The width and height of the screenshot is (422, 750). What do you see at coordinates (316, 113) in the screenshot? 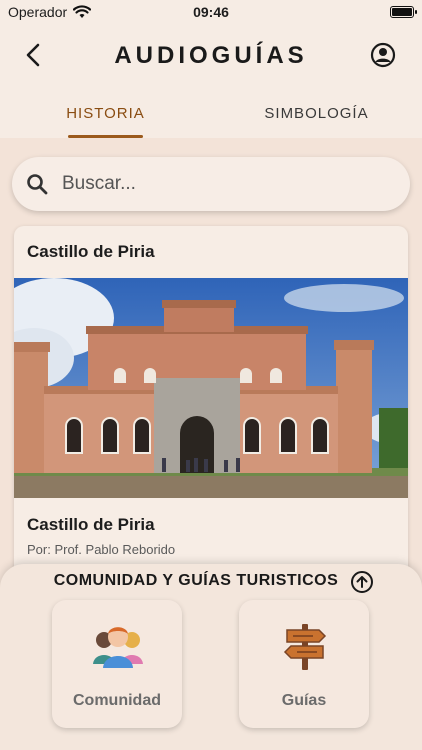
I see `tab-simbologia: SIMBOLOGÍA` at bounding box center [316, 113].